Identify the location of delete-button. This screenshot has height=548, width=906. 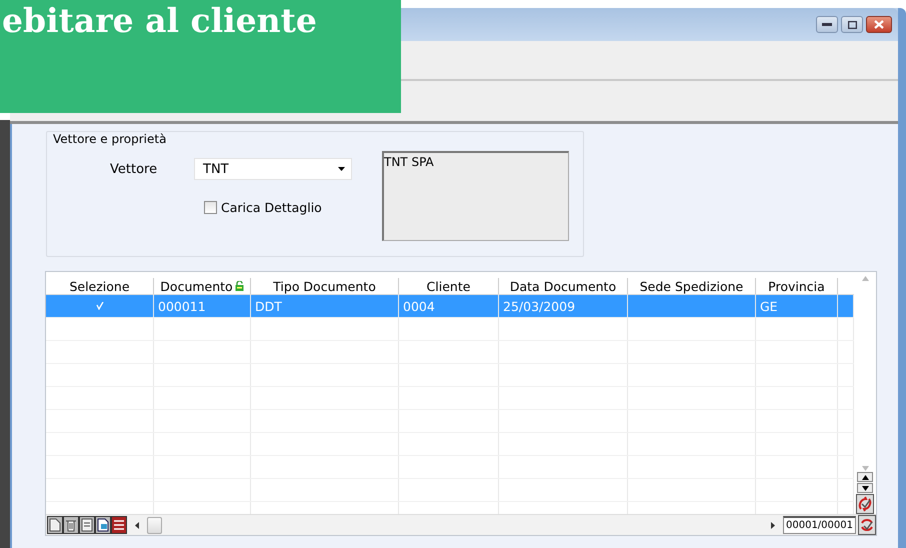
(71, 525).